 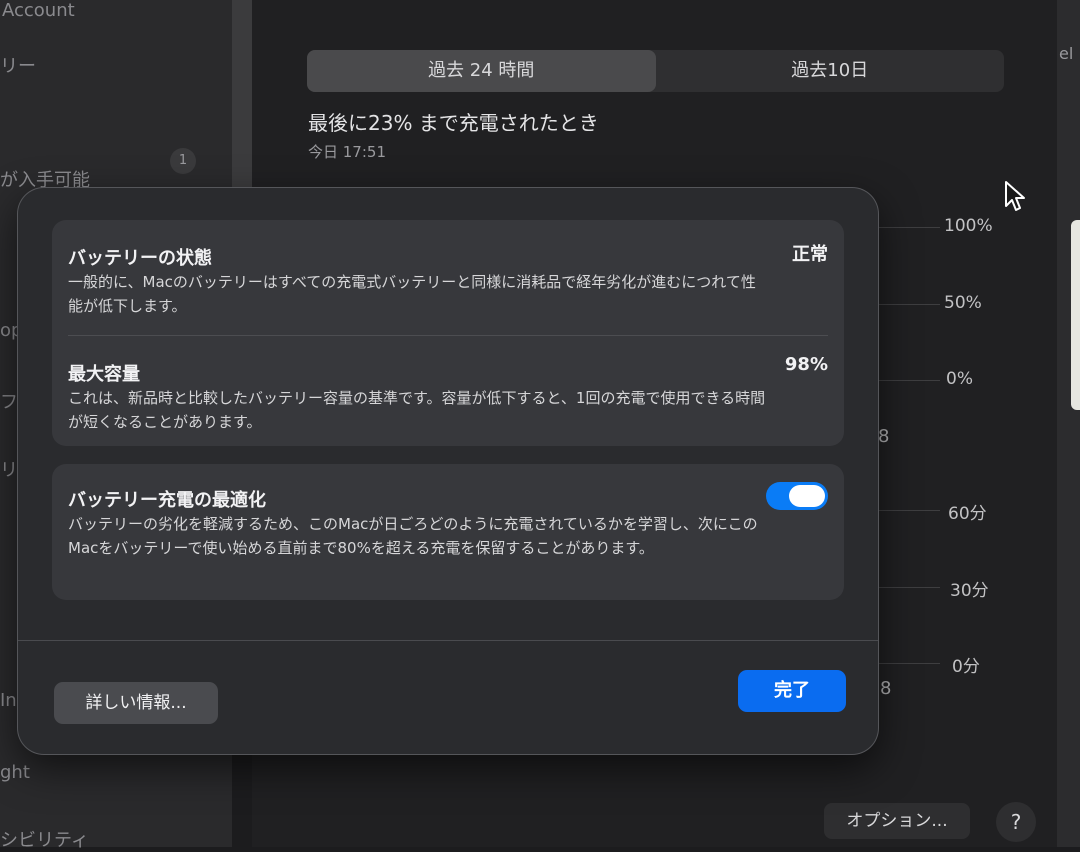 I want to click on mouse-pointer-icon, so click(x=1015, y=196).